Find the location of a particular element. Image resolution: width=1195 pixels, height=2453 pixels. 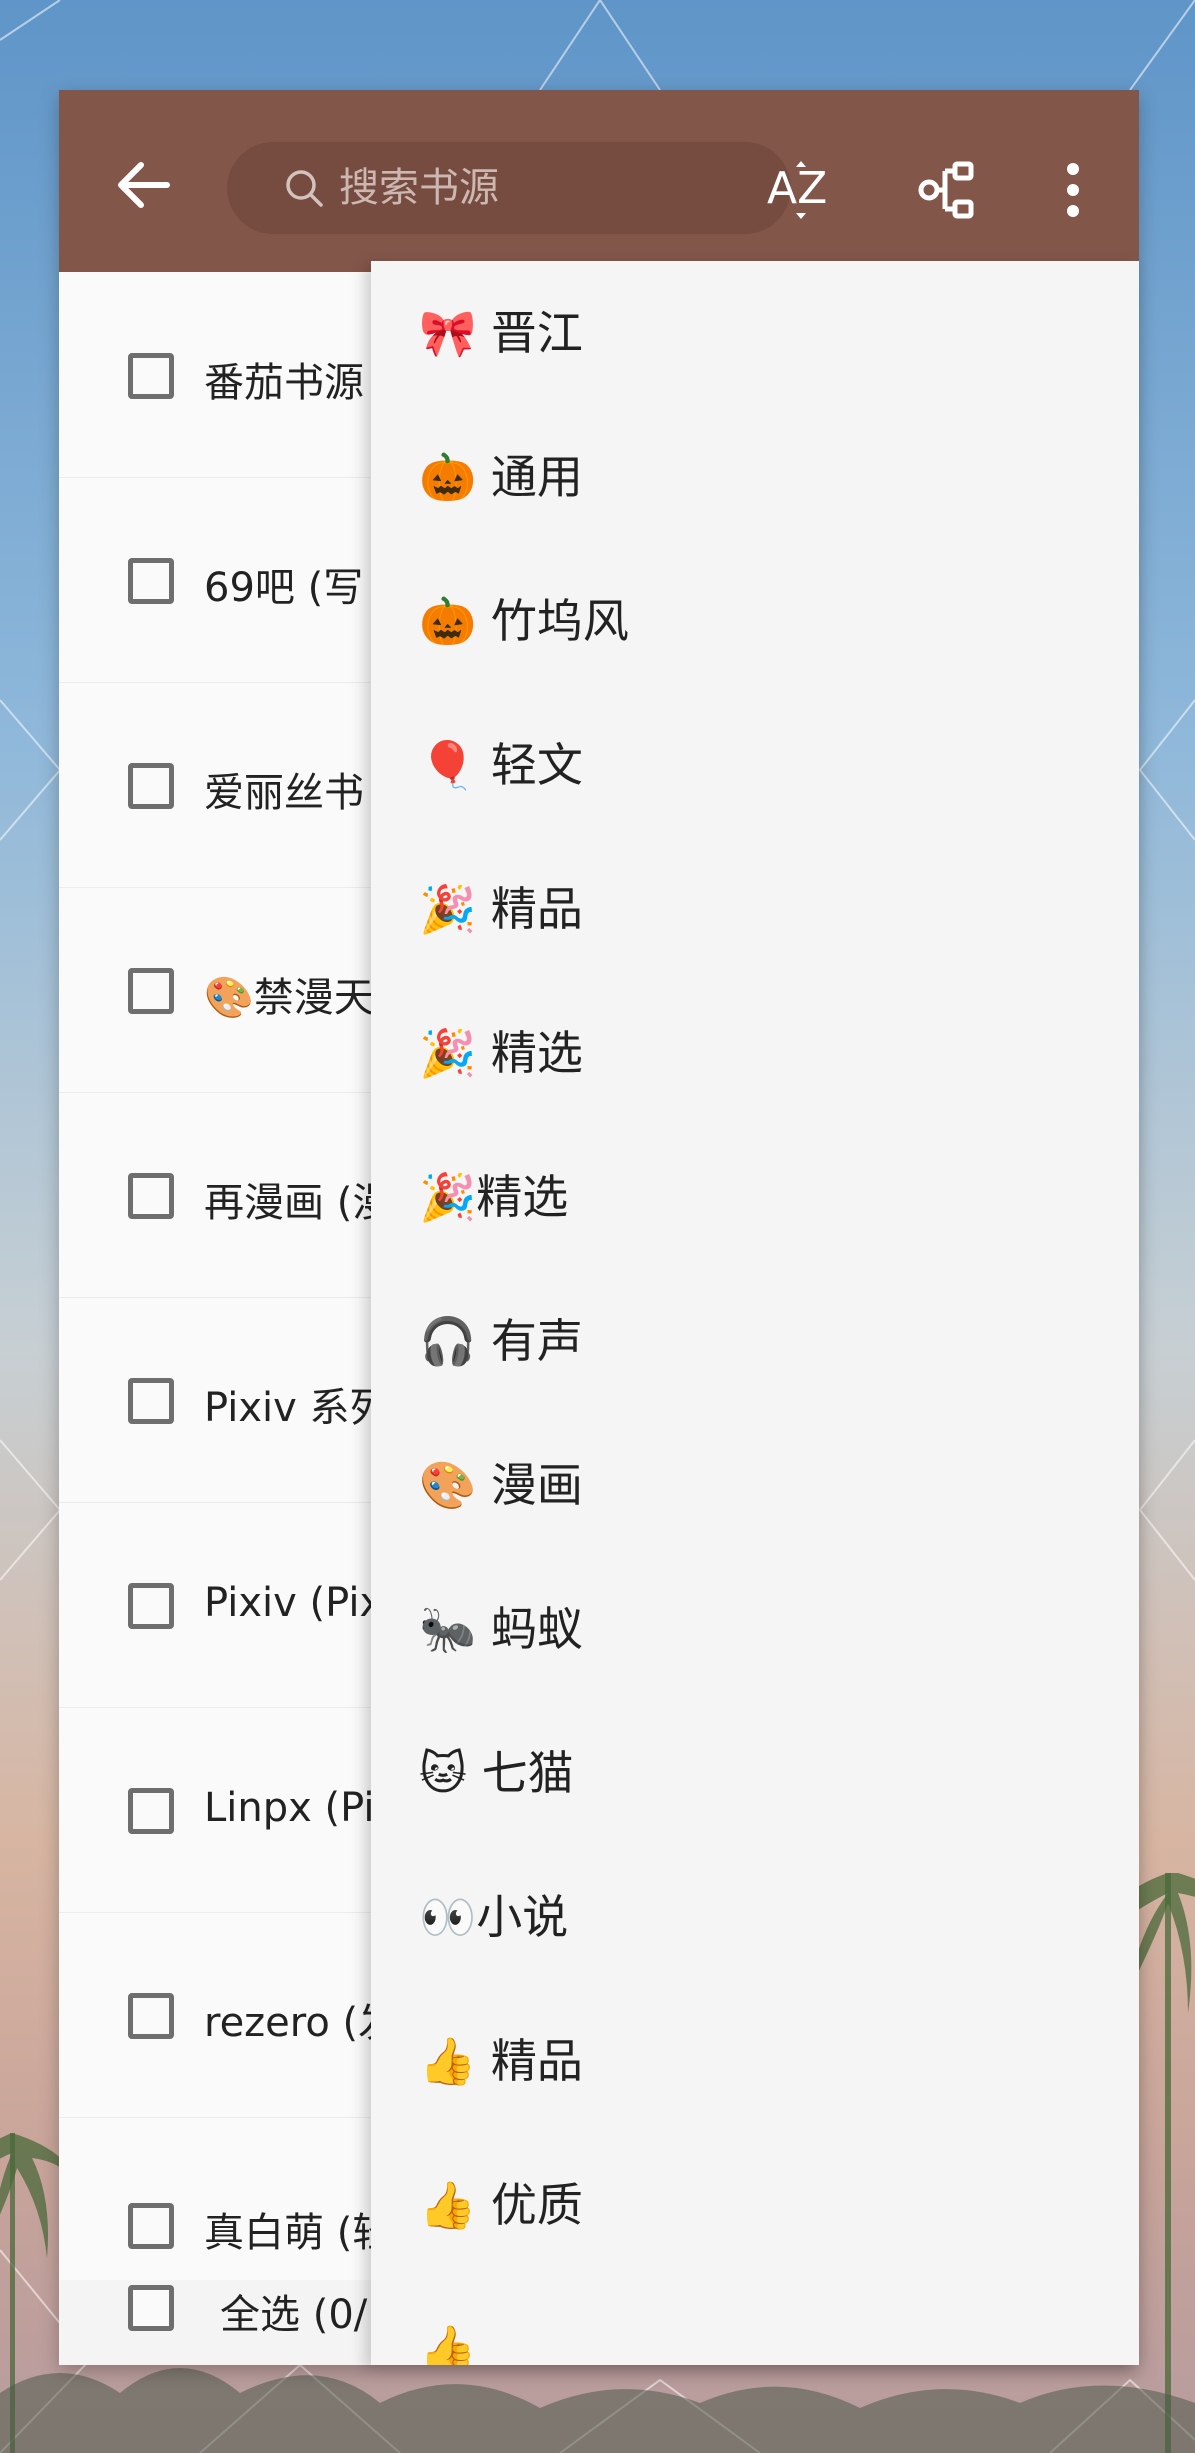

menu-item: 🎉 精品 is located at coordinates (755, 909).